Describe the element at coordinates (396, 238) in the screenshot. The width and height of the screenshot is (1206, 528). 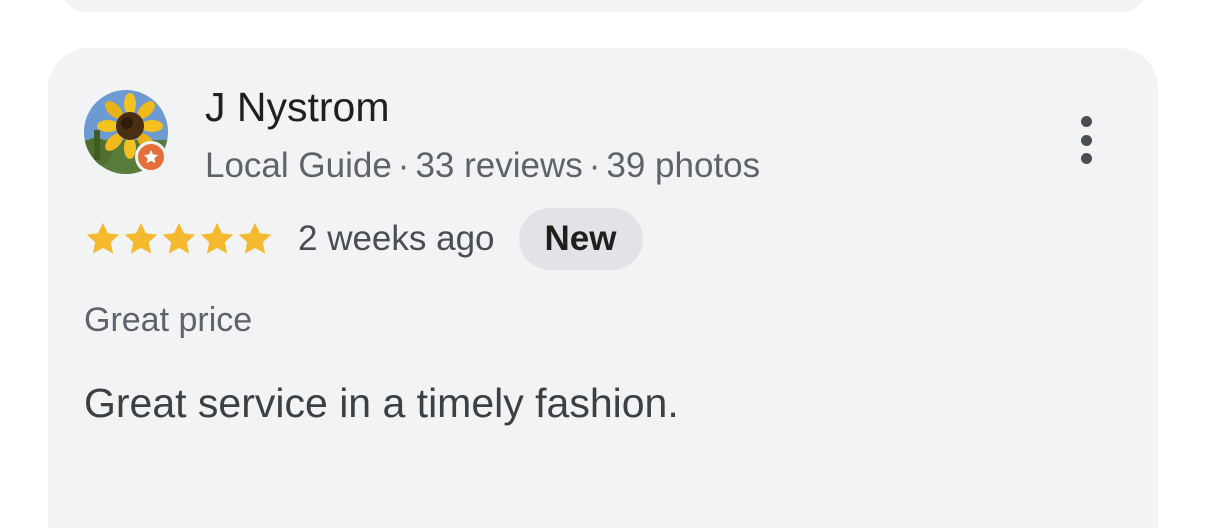
I see `review-time: 2 weeks ago` at that location.